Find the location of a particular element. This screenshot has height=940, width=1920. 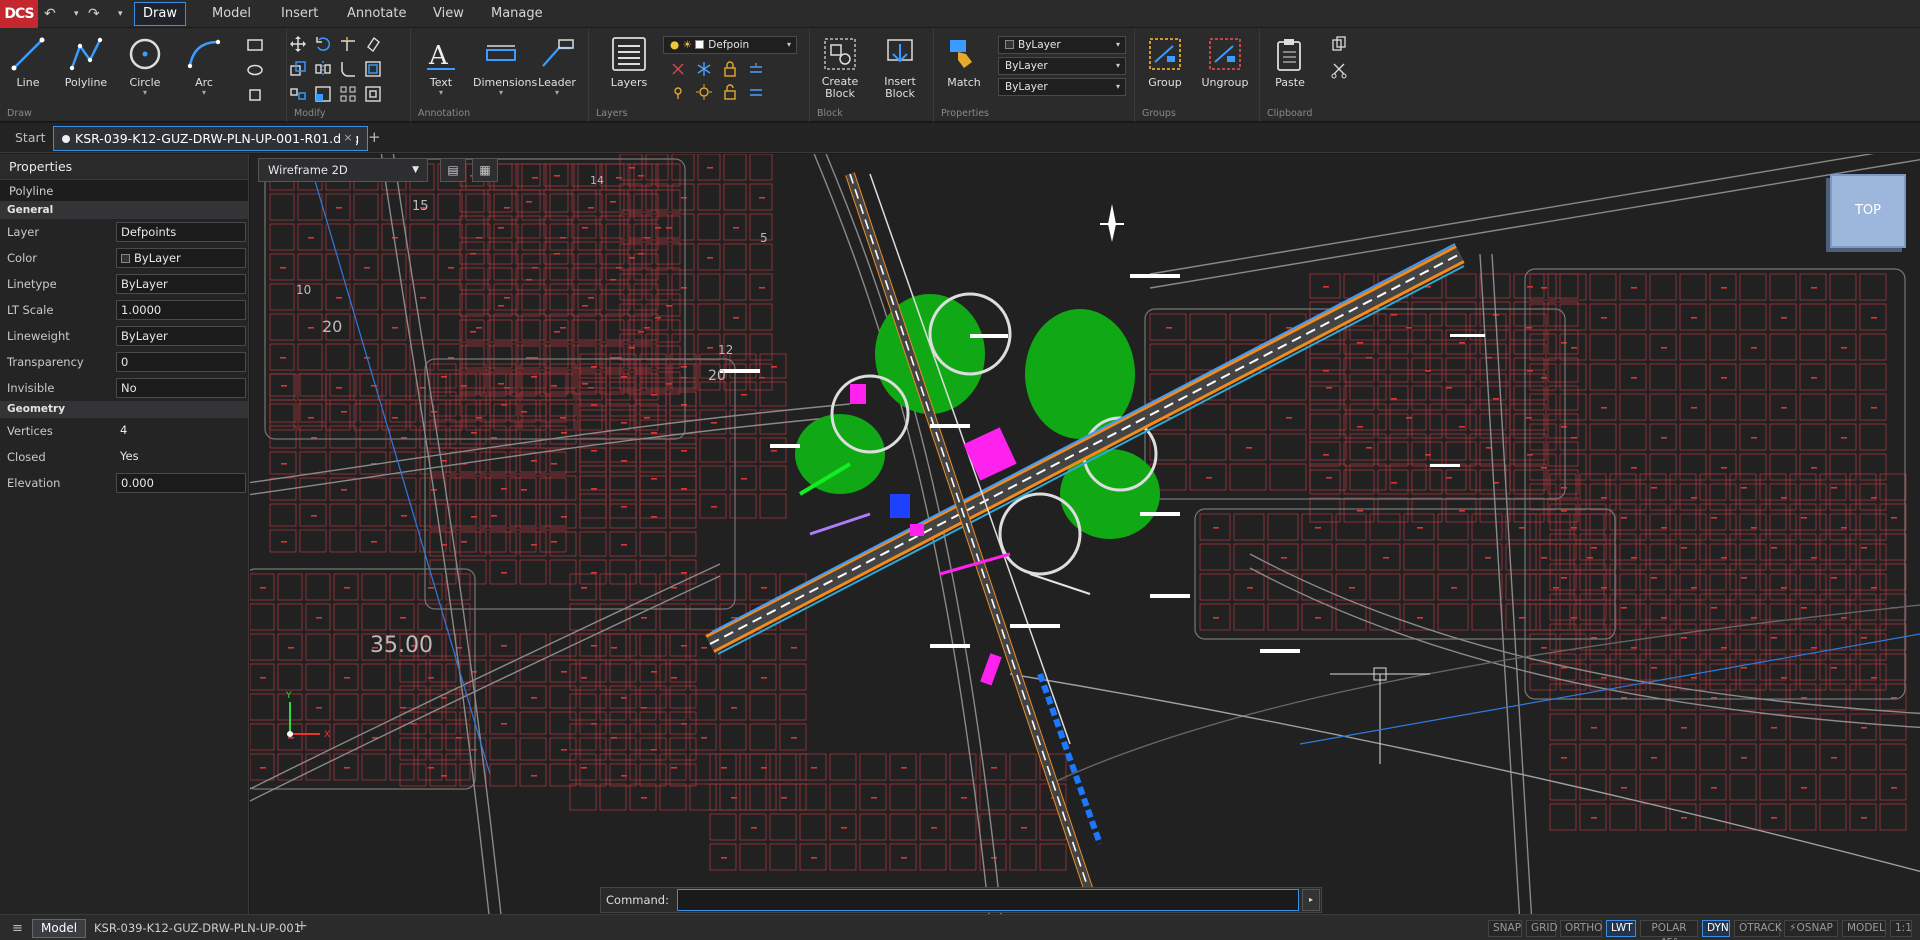

prop-lineweight-value: ByLayer is located at coordinates (181, 336).